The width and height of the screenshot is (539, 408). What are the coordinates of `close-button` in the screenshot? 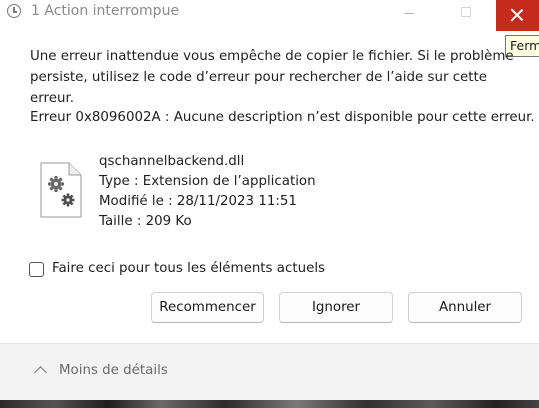 It's located at (517, 15).